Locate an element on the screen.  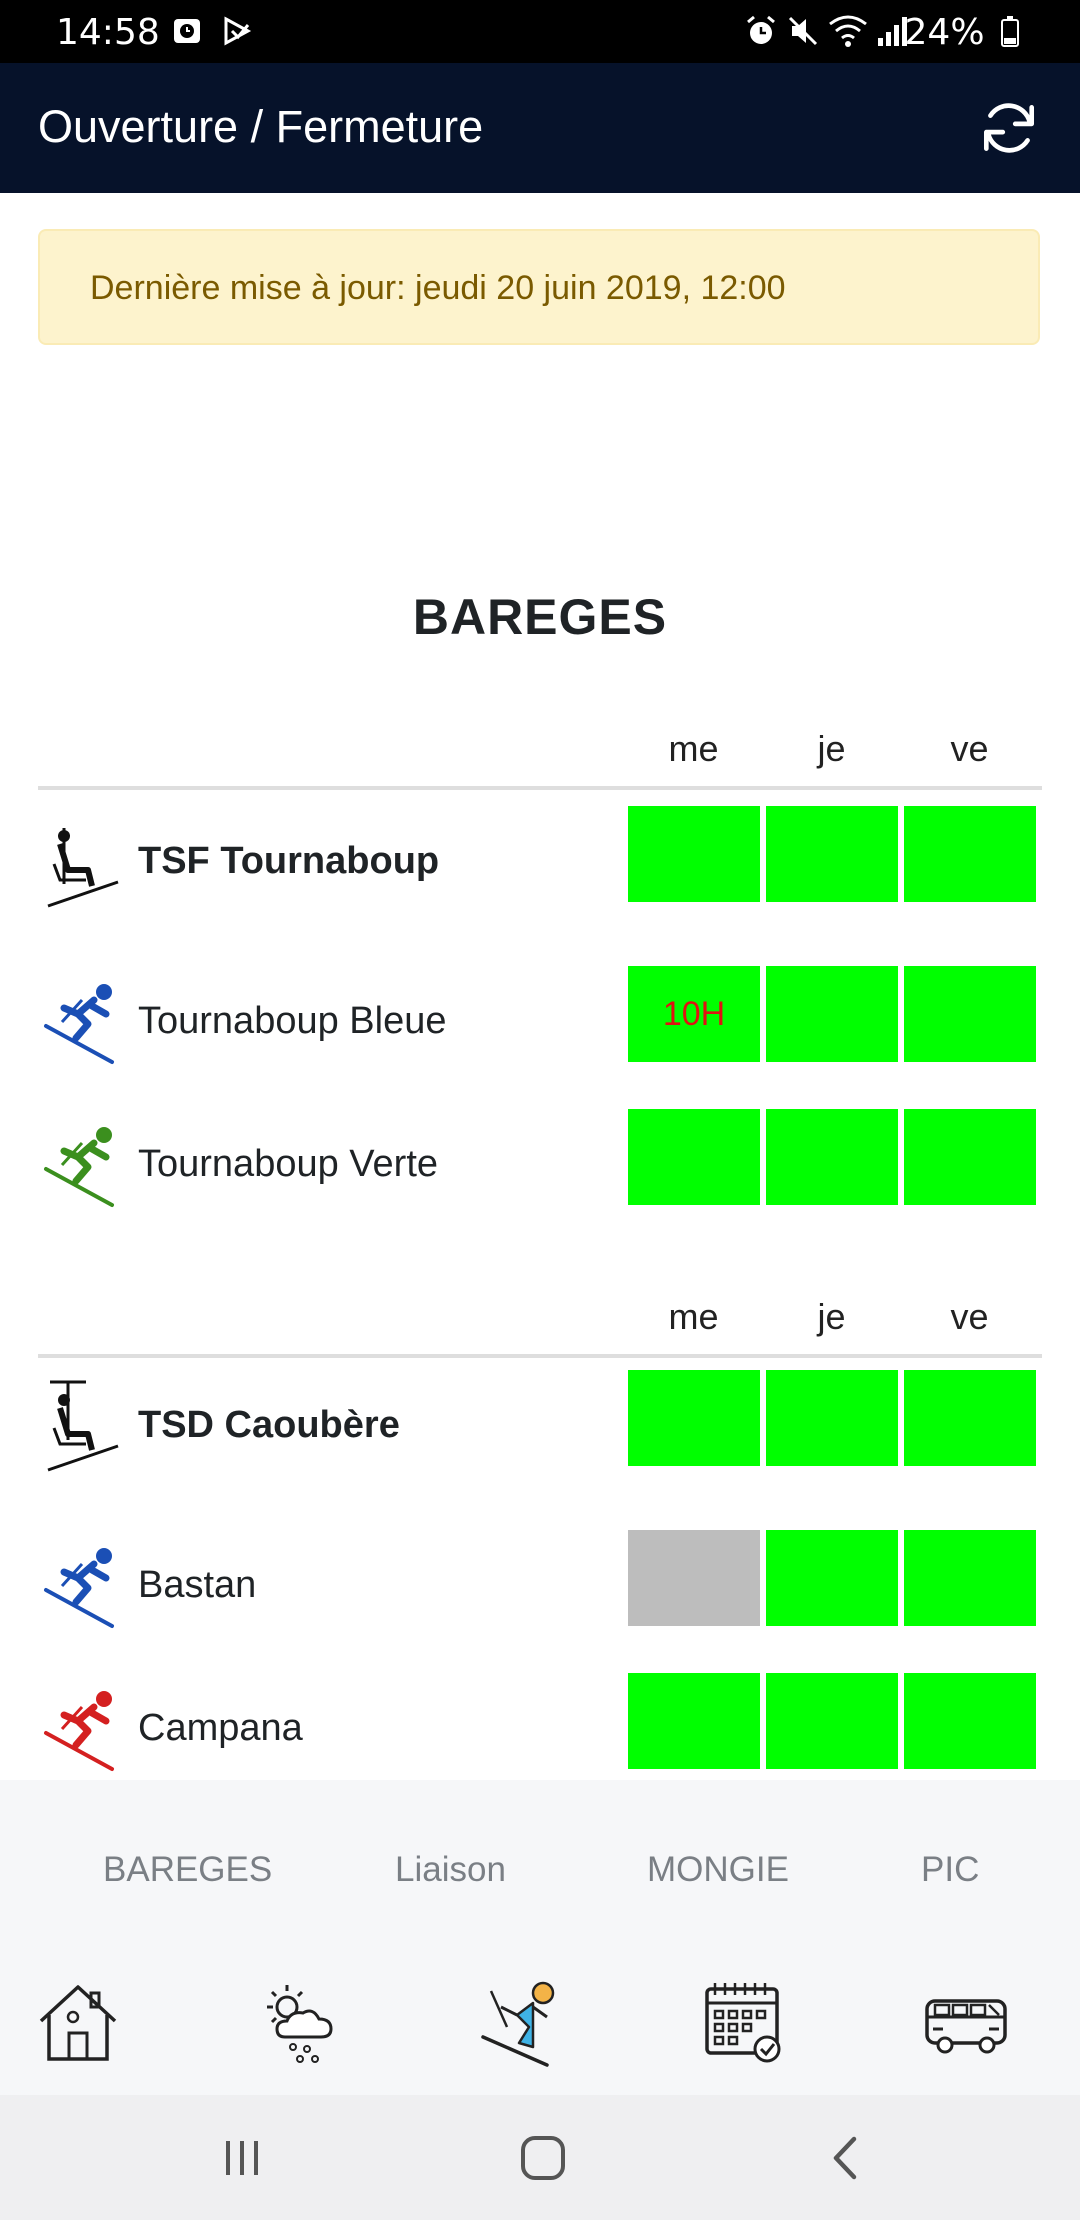
wifi-icon is located at coordinates (848, 31).